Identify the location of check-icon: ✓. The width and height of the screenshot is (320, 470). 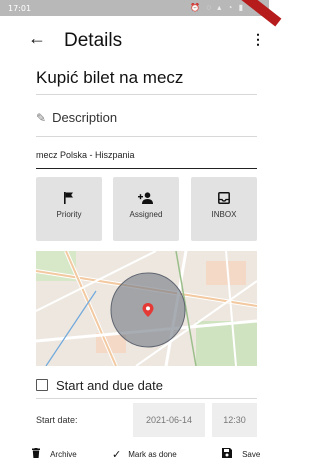
(117, 455).